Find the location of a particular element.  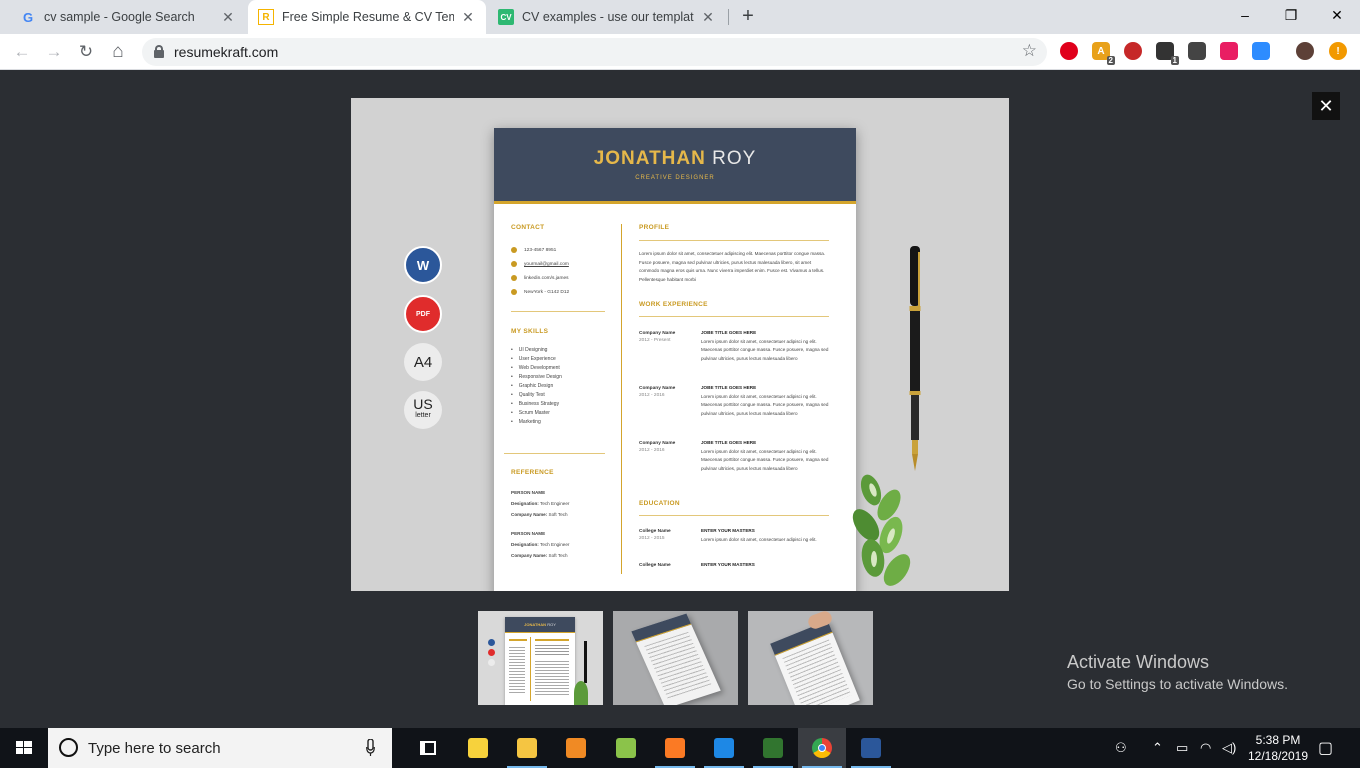

forward-button: → is located at coordinates (54, 52).